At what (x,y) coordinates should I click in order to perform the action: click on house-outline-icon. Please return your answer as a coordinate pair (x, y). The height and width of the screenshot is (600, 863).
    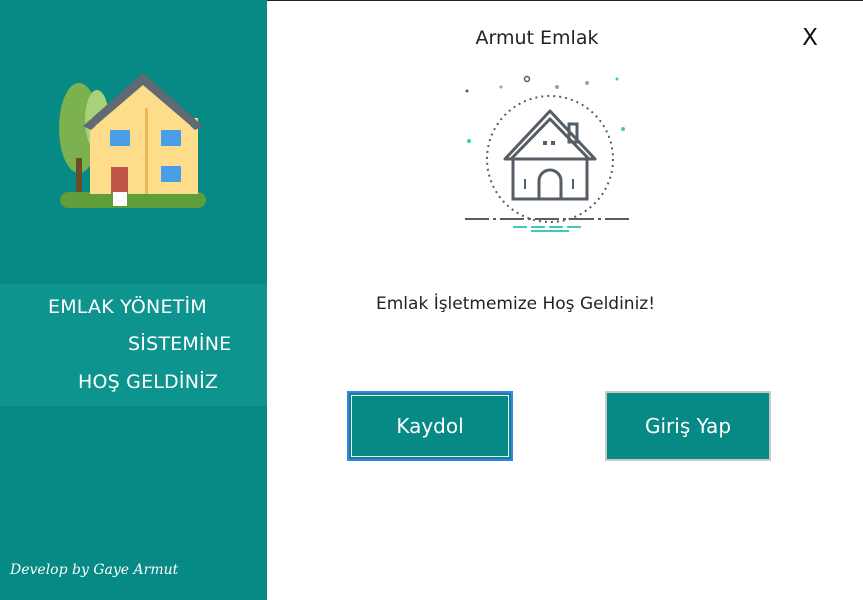
    Looking at the image, I should click on (549, 153).